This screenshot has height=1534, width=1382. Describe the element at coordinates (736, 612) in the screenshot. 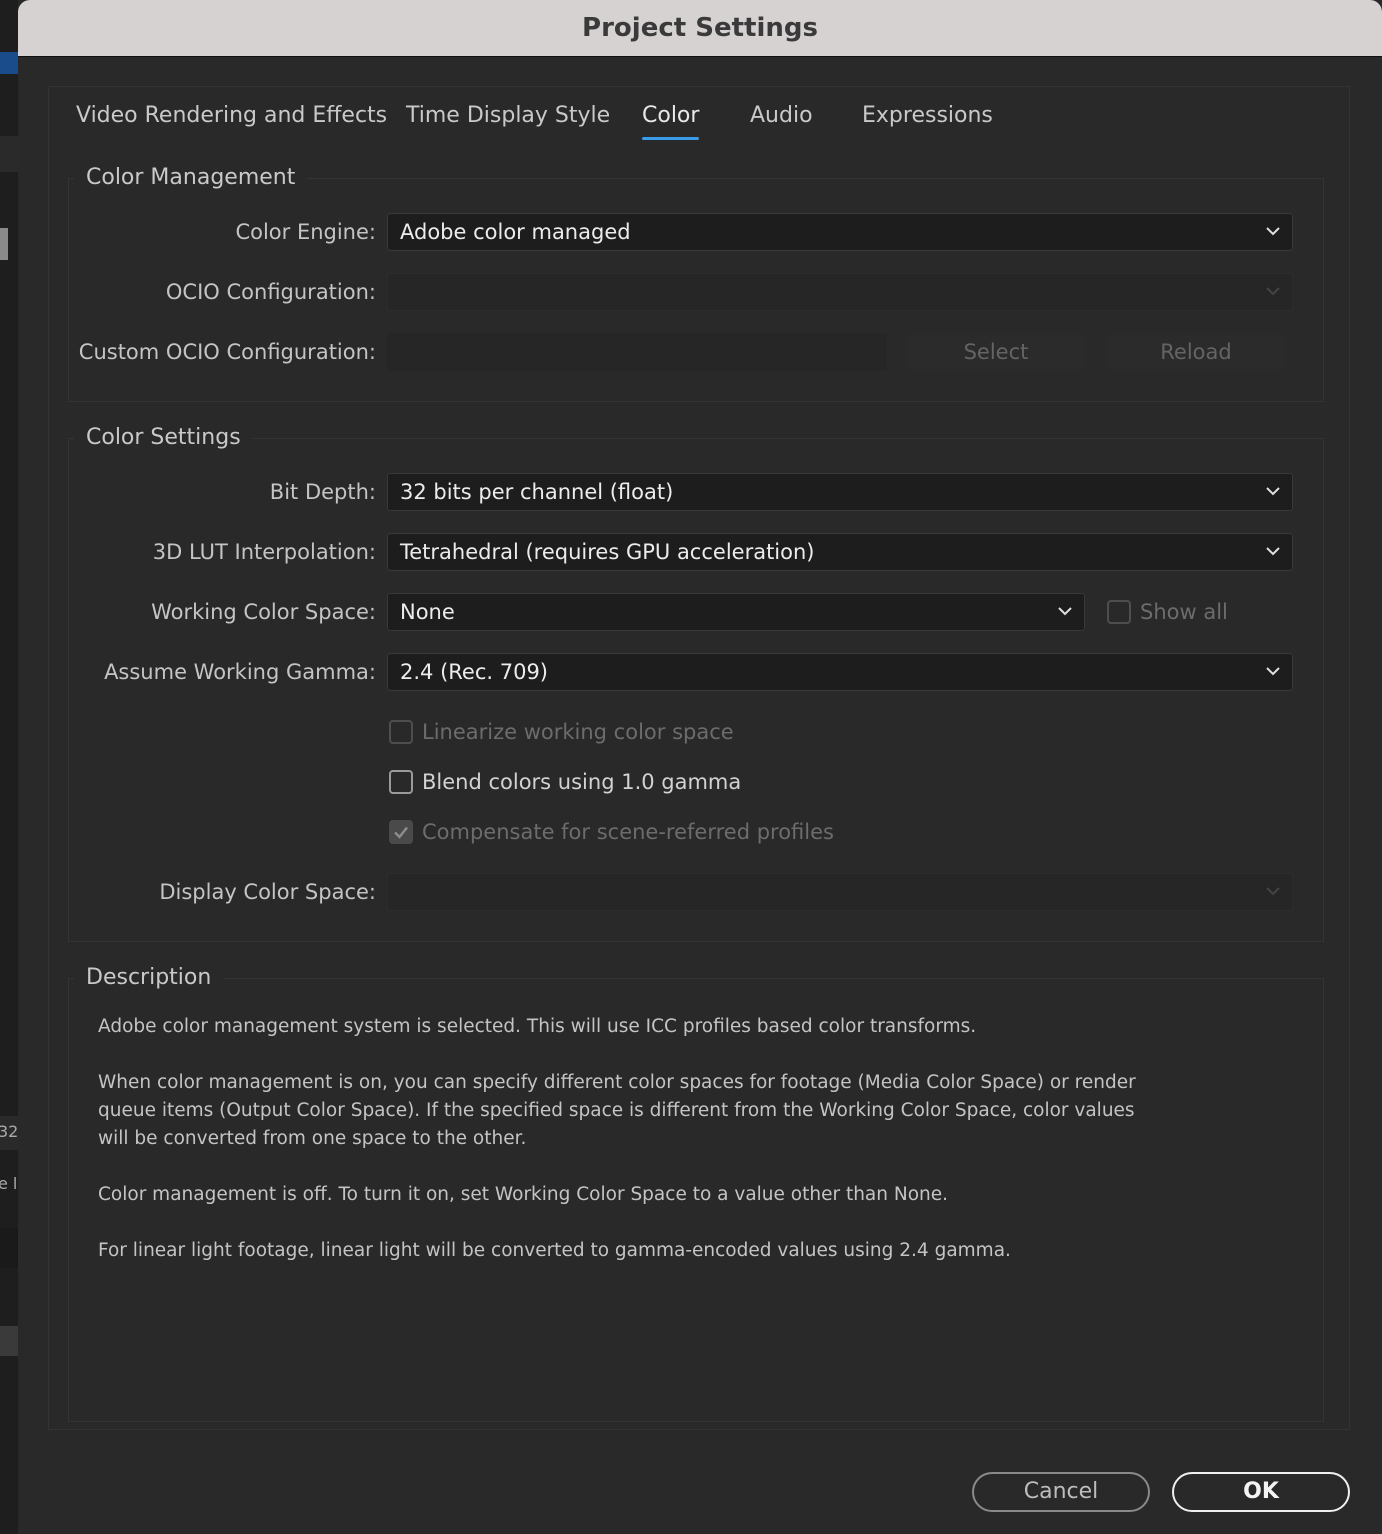

I see `working-color-space-dropdown: None` at that location.